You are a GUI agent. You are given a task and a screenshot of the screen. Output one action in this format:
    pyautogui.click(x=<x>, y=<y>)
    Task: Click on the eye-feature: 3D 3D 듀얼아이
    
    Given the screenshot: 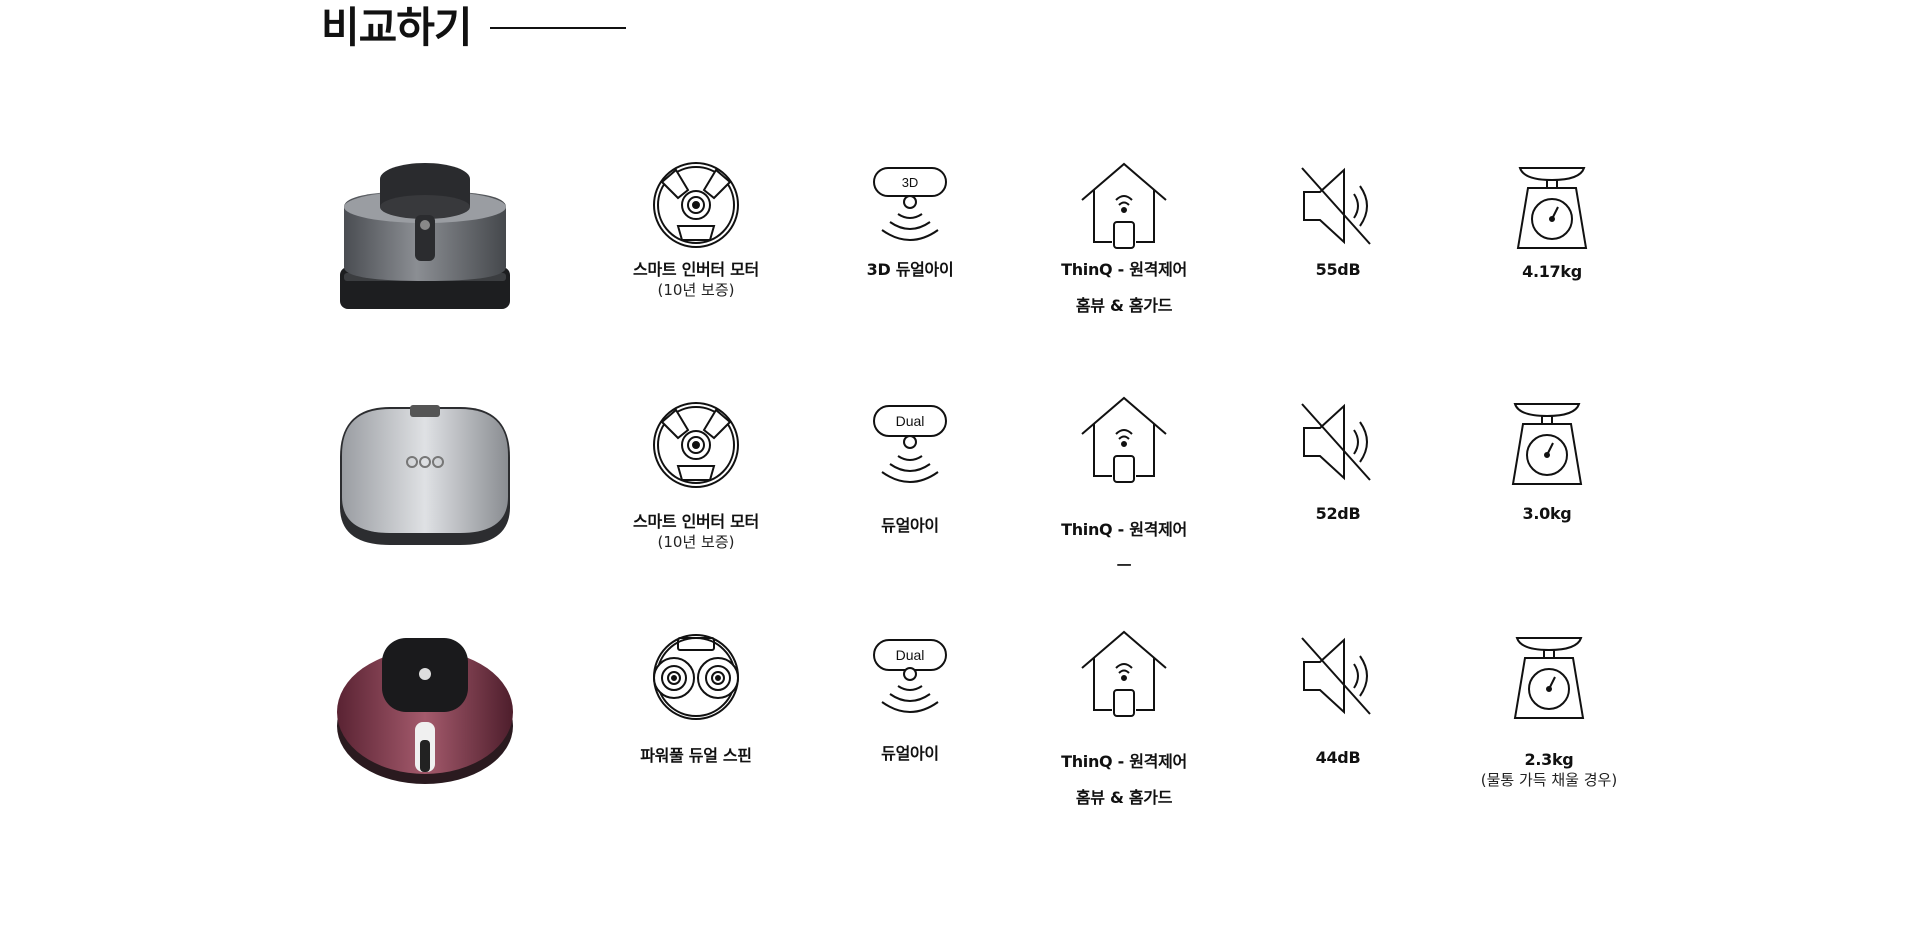 What is the action you would take?
    pyautogui.click(x=910, y=223)
    